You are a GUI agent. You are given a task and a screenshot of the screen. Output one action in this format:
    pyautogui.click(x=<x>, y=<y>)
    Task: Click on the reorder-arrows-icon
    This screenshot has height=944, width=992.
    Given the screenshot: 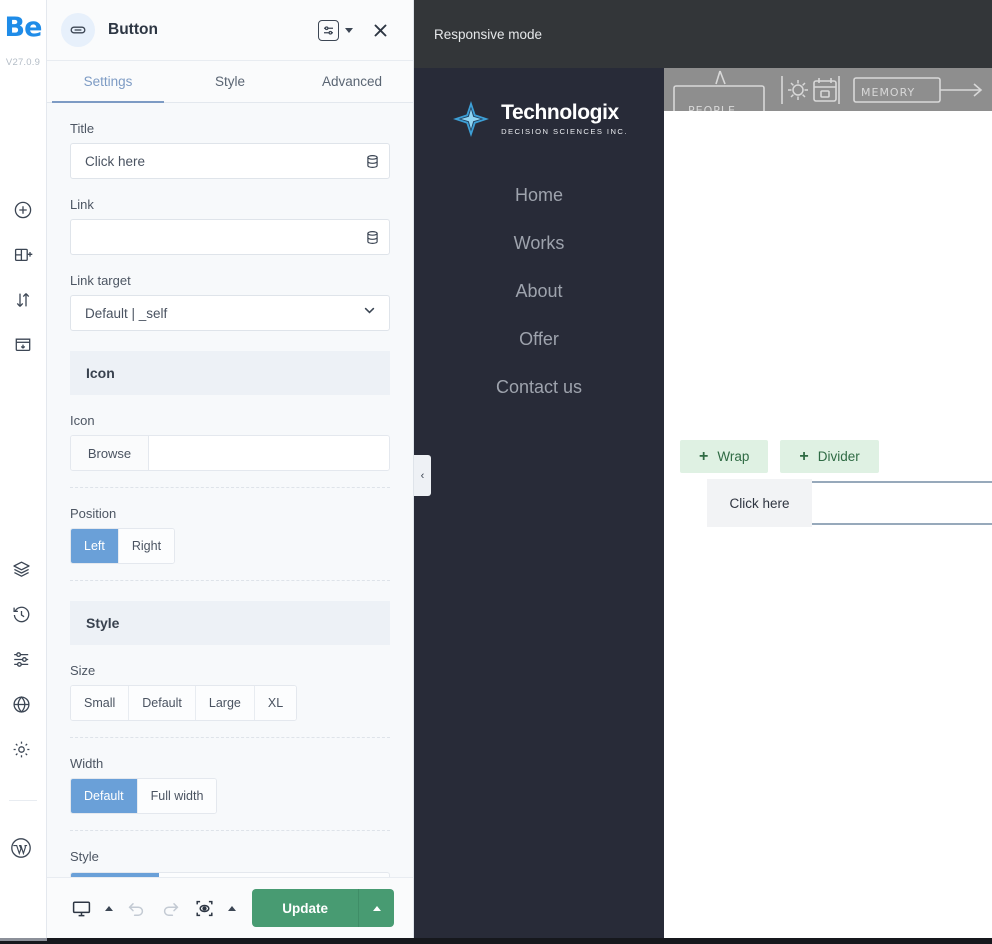 What is the action you would take?
    pyautogui.click(x=23, y=300)
    